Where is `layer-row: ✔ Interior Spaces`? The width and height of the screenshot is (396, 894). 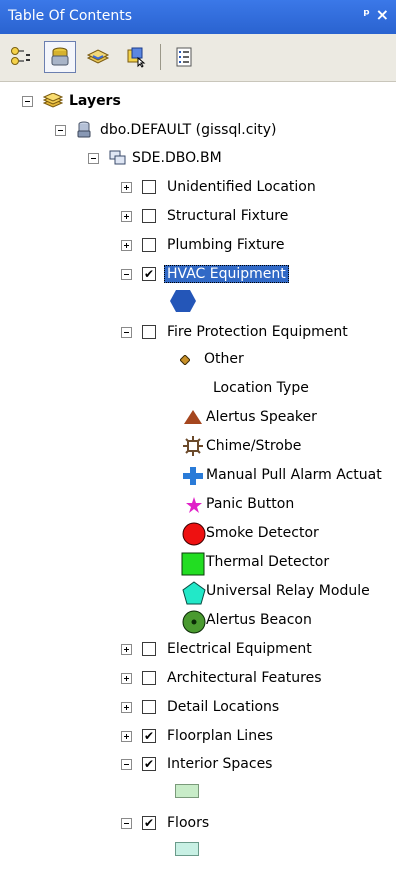 layer-row: ✔ Interior Spaces is located at coordinates (196, 764).